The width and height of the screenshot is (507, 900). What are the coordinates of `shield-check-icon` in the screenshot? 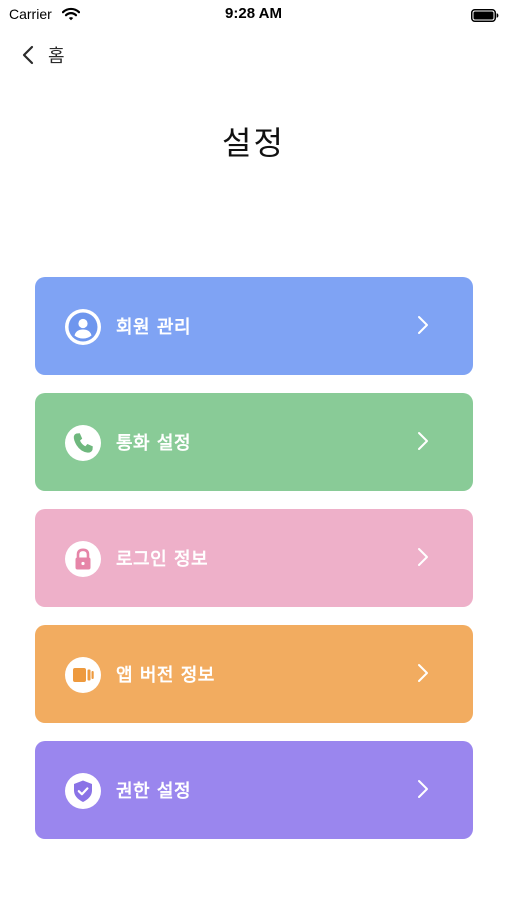 It's located at (83, 791).